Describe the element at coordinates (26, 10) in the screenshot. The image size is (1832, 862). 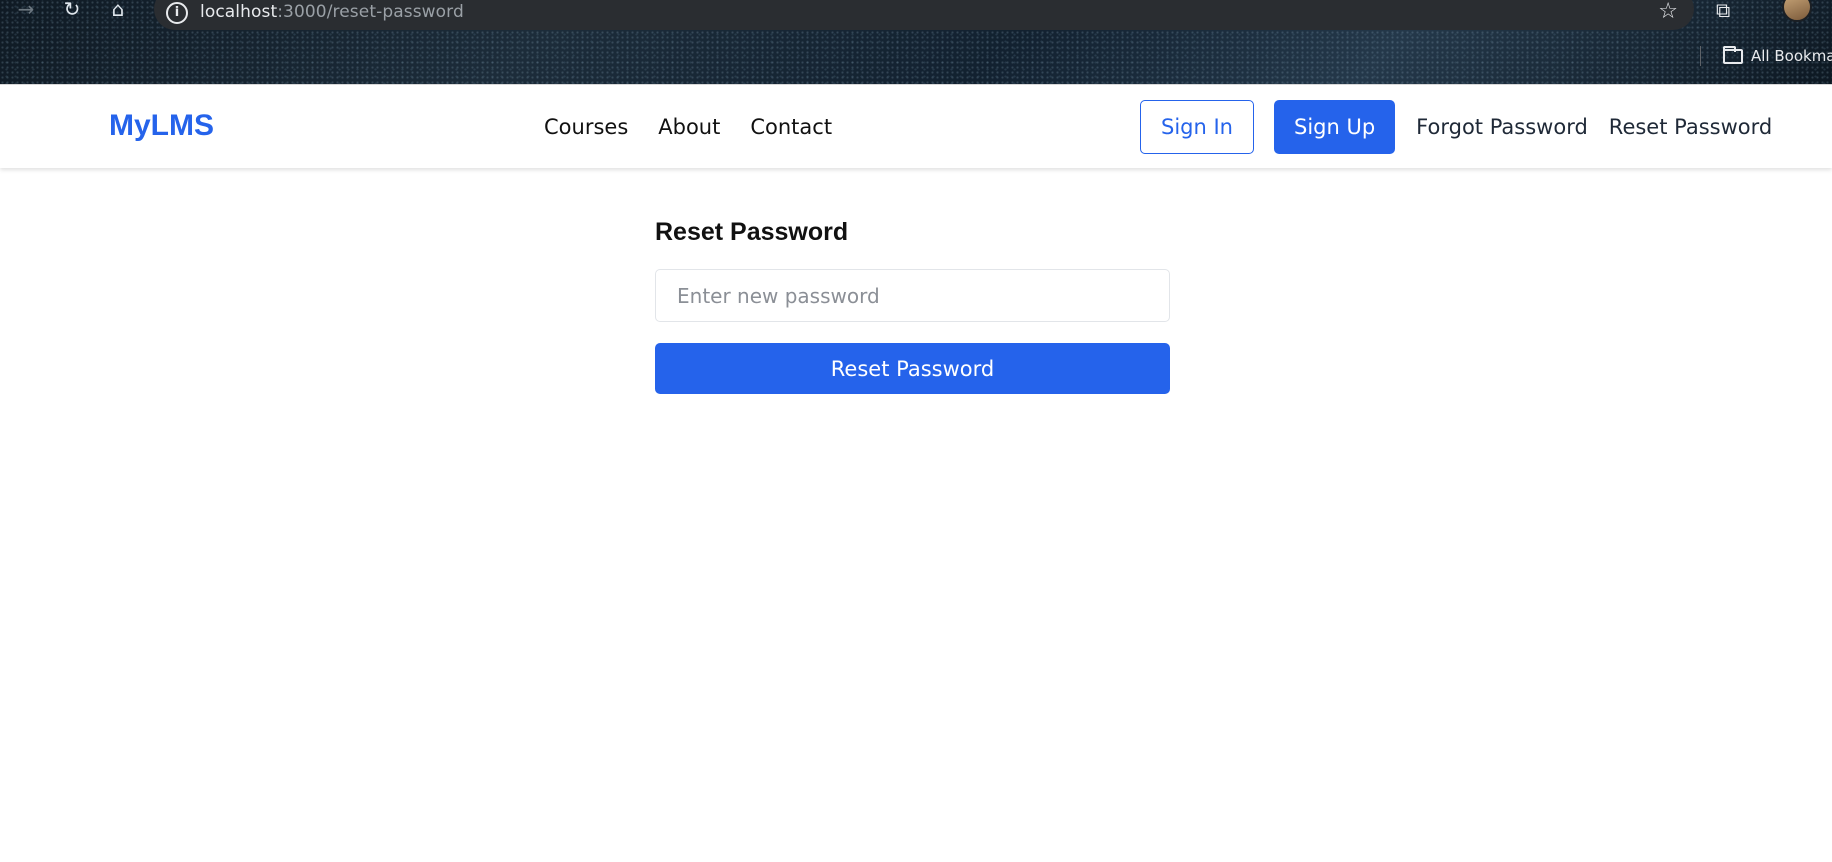
I see `forward-arrow-icon: →` at that location.